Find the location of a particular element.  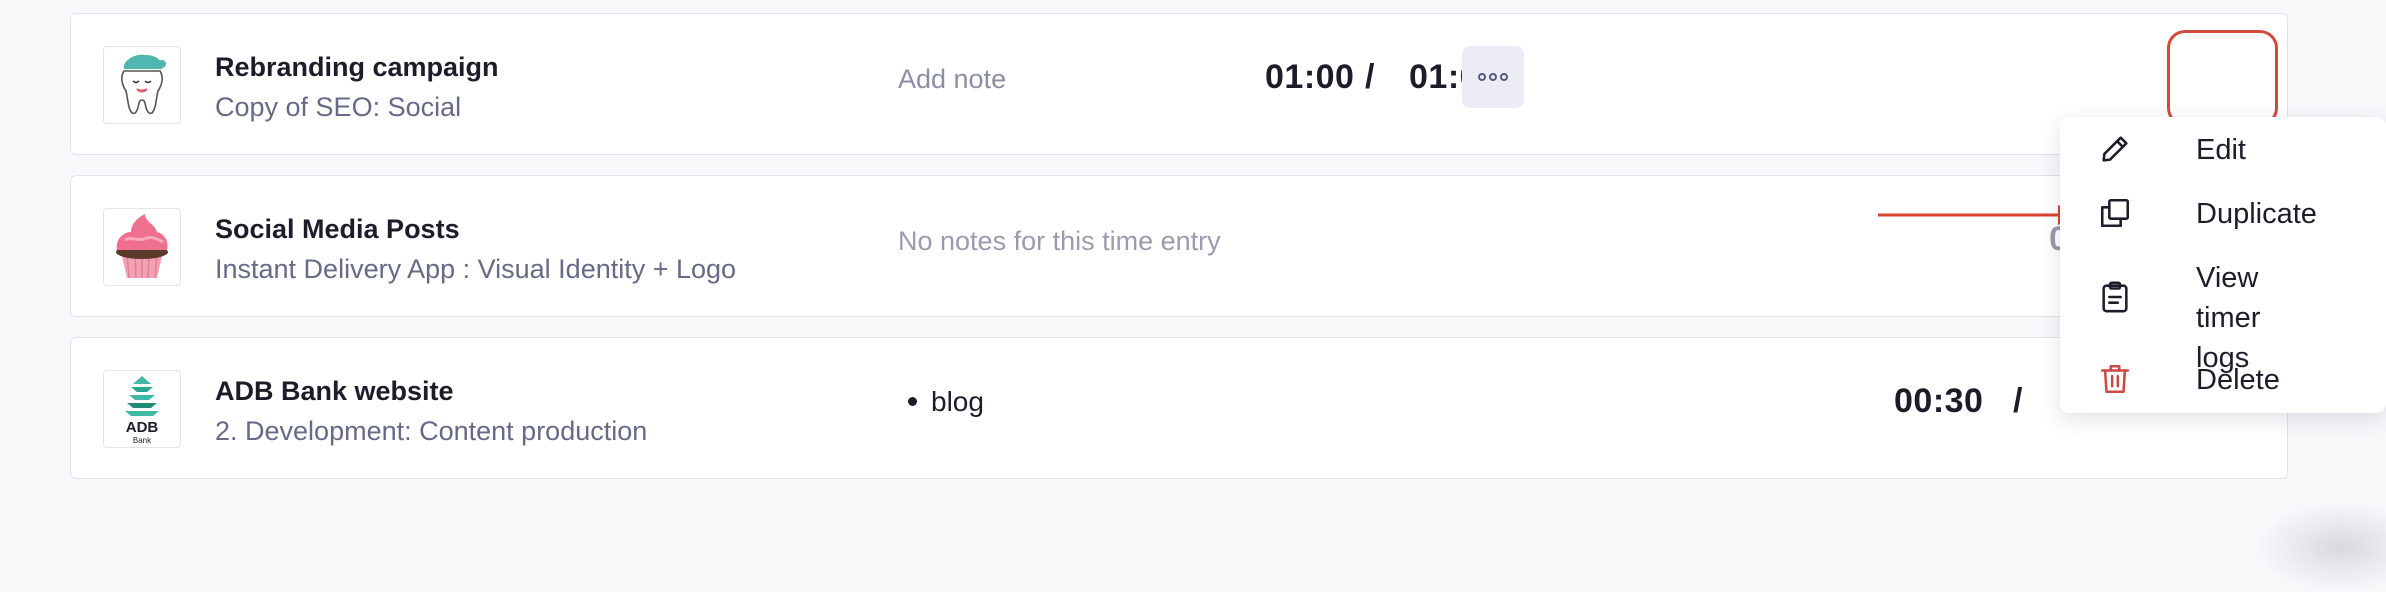

logo-subtext: Bank is located at coordinates (142, 440).